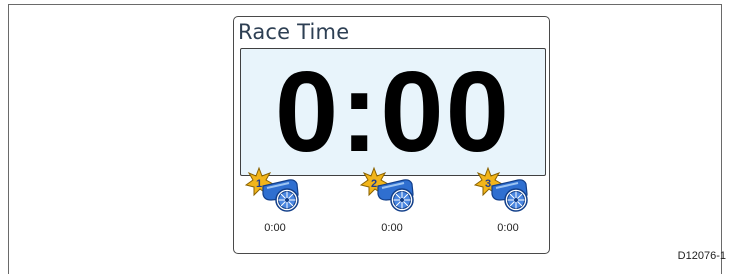 Image resolution: width=730 pixels, height=274 pixels. I want to click on cannon-3-icon: 3, so click(503, 190).